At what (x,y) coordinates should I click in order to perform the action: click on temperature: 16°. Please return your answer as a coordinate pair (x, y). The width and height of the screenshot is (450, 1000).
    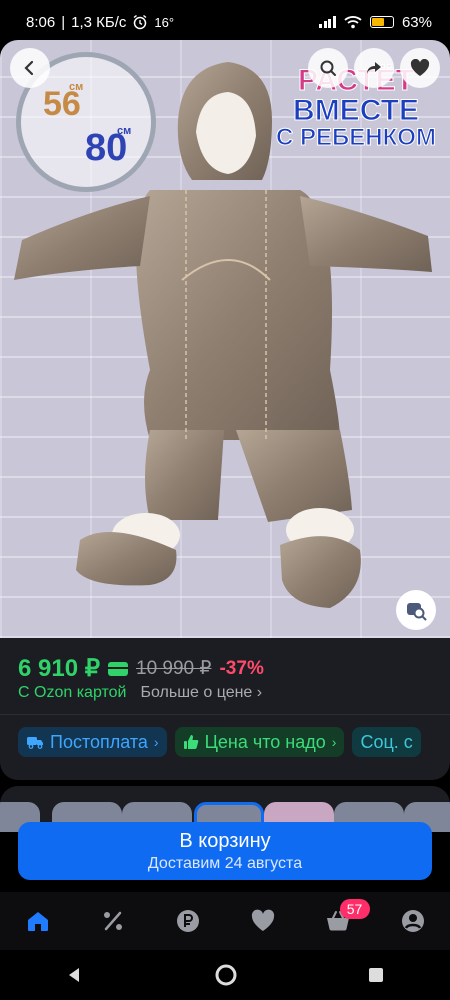
    Looking at the image, I should click on (164, 22).